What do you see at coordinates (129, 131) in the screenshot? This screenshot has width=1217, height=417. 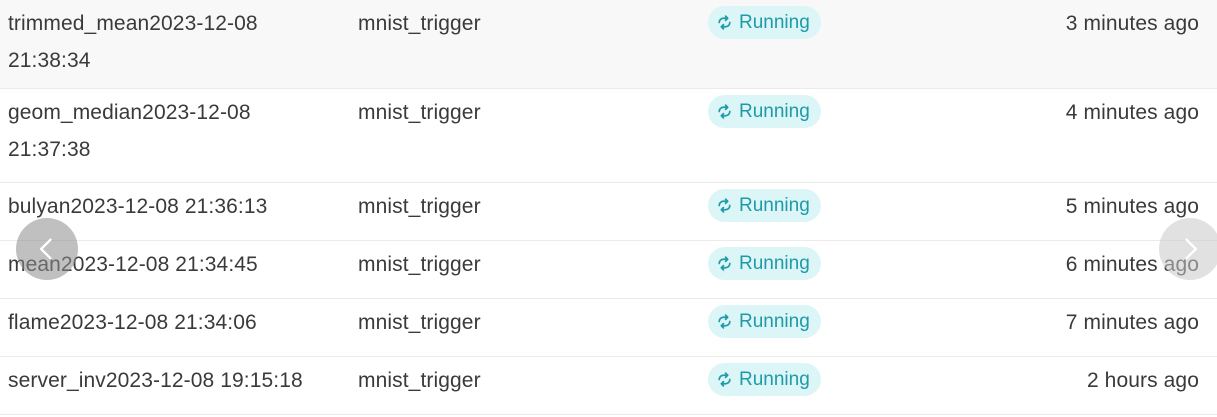 I see `run-name: geom_median2023-12-08 21:37:38` at bounding box center [129, 131].